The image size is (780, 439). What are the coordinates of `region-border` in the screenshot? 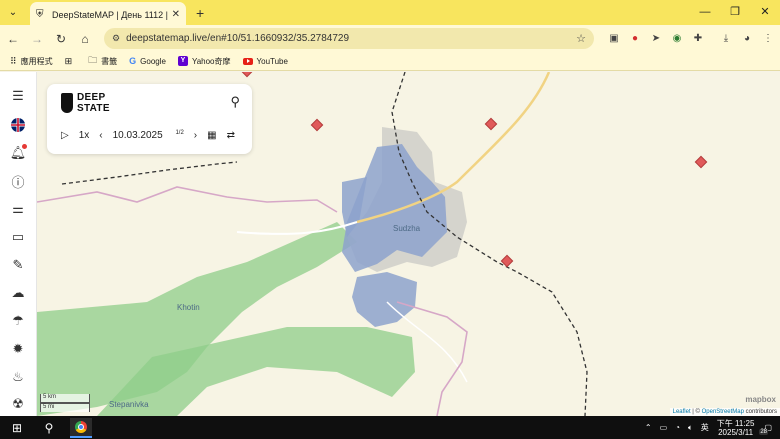 It's located at (187, 199).